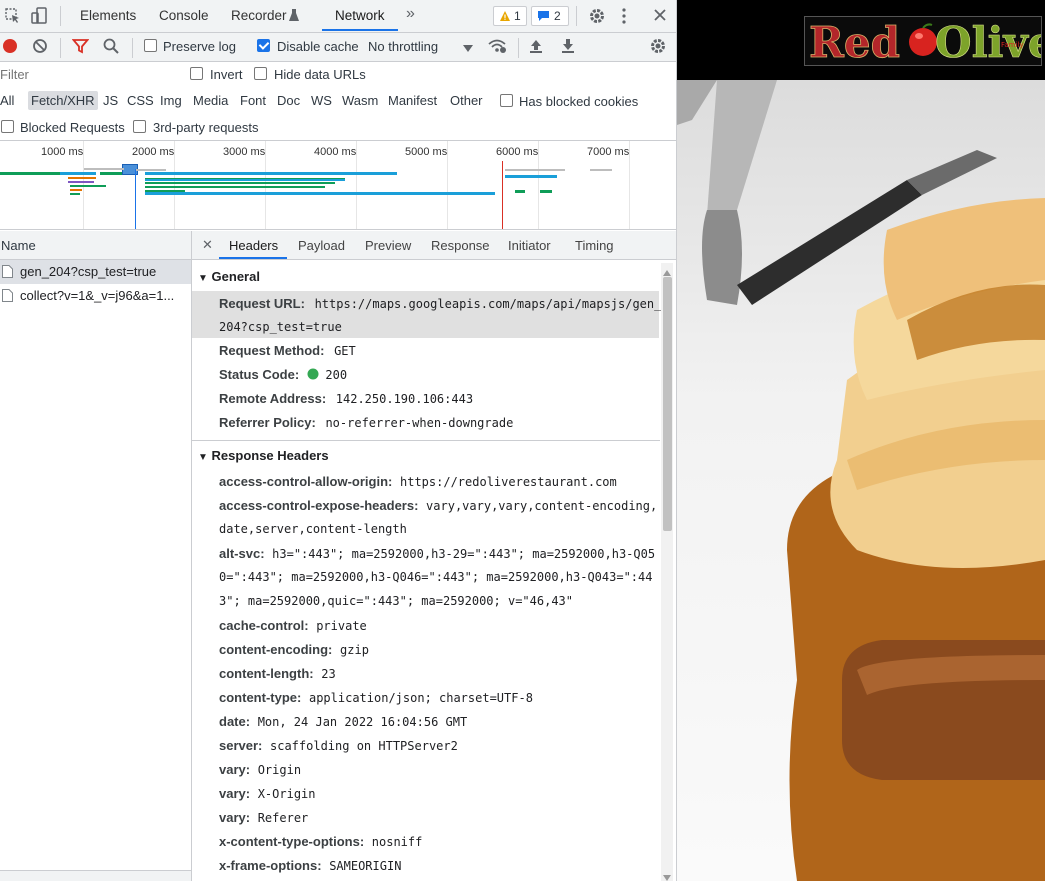 The height and width of the screenshot is (881, 1045). I want to click on status-ok-icon, so click(313, 374).